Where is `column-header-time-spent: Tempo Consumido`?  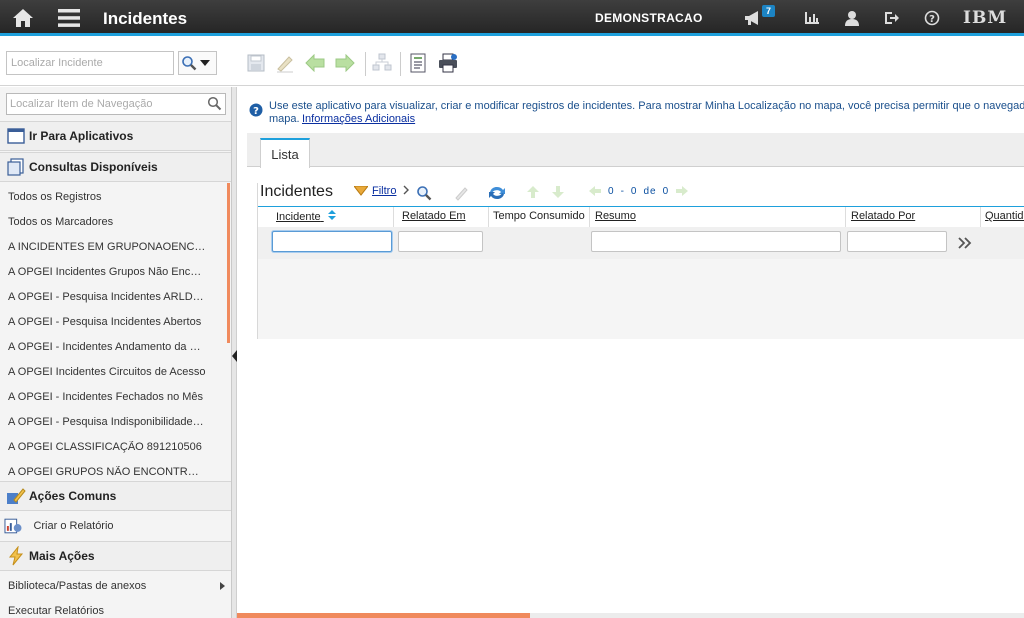
column-header-time-spent: Tempo Consumido is located at coordinates (539, 216).